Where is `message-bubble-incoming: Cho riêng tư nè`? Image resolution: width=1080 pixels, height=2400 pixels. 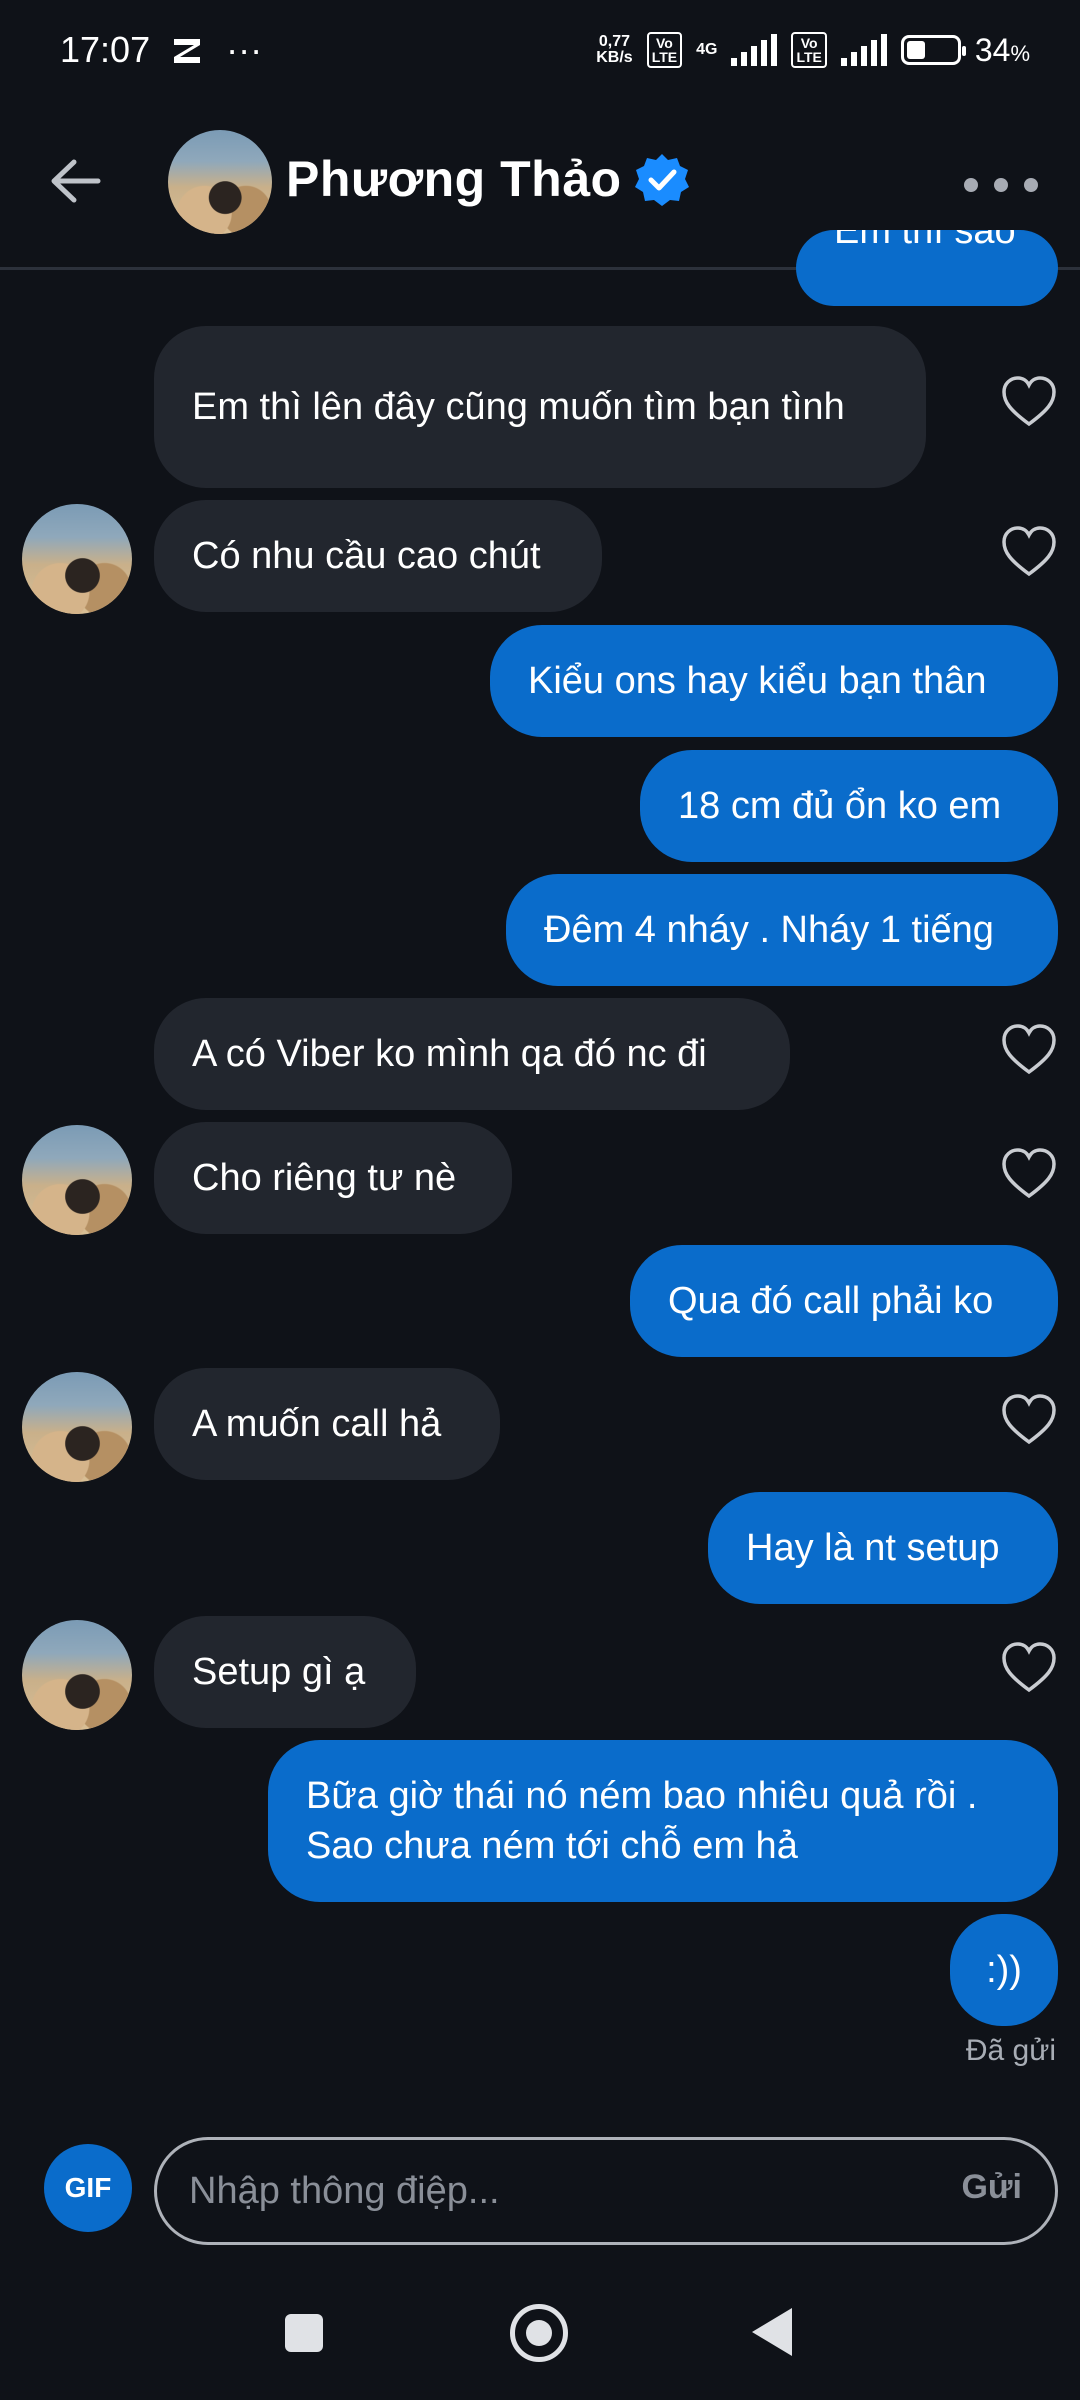 message-bubble-incoming: Cho riêng tư nè is located at coordinates (333, 1178).